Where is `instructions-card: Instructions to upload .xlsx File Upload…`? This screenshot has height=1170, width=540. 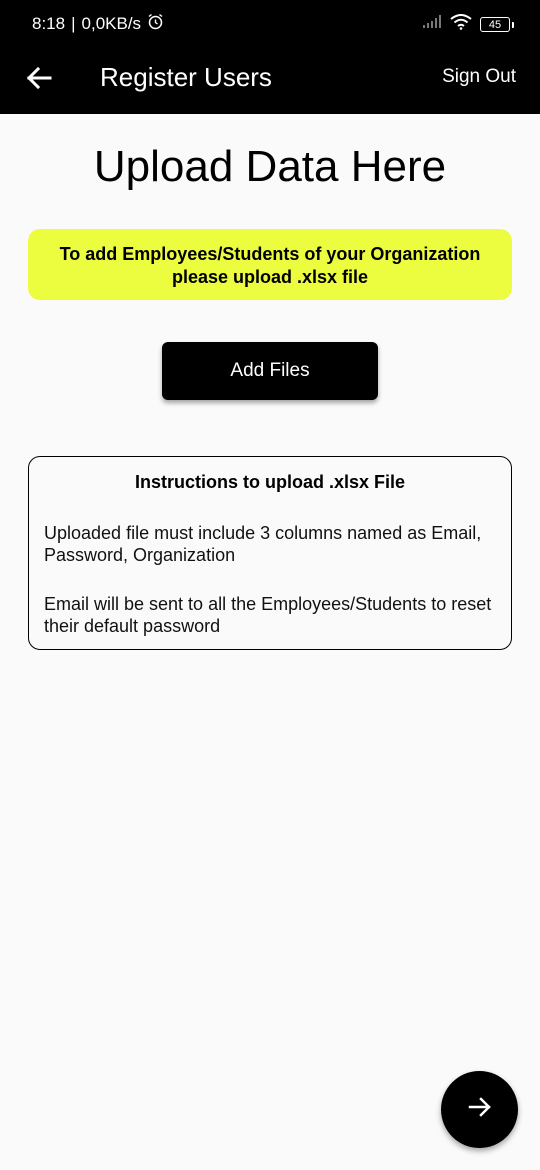
instructions-card: Instructions to upload .xlsx File Upload… is located at coordinates (270, 553).